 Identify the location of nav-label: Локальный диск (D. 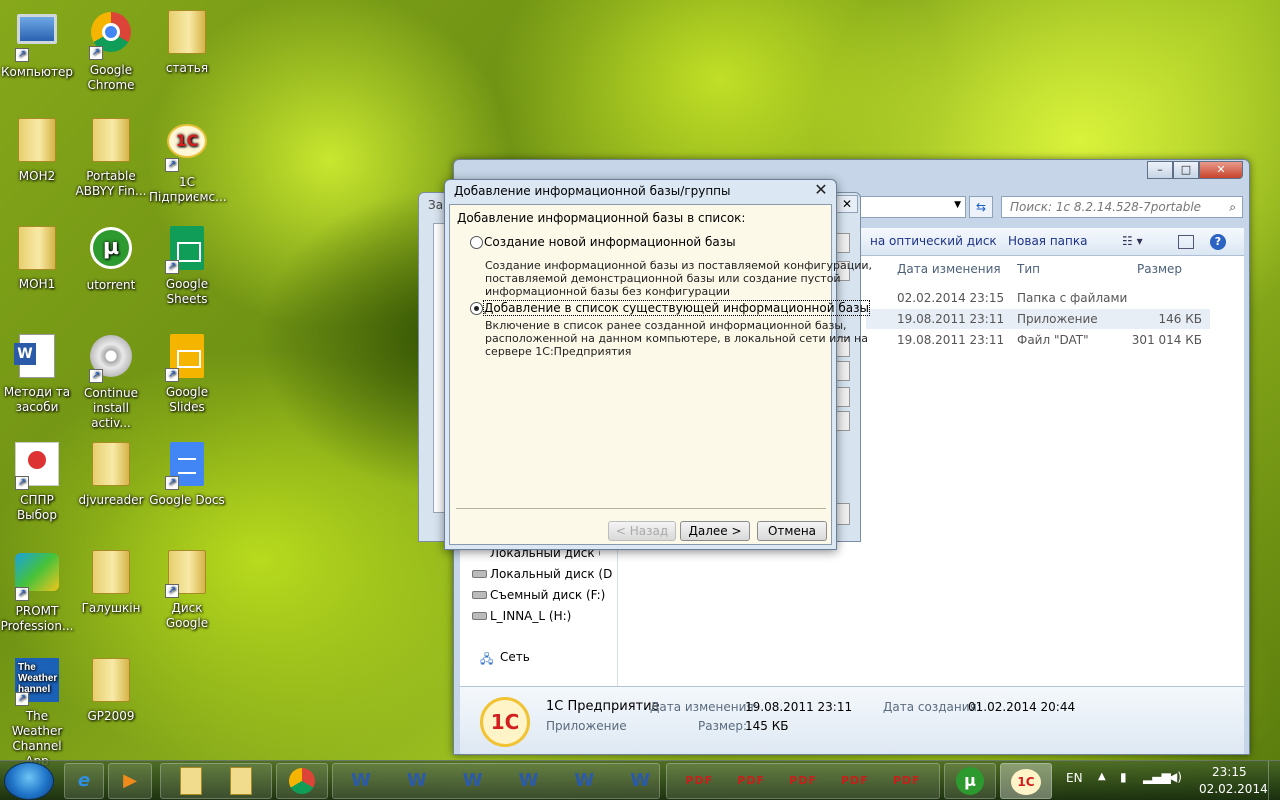
(551, 574).